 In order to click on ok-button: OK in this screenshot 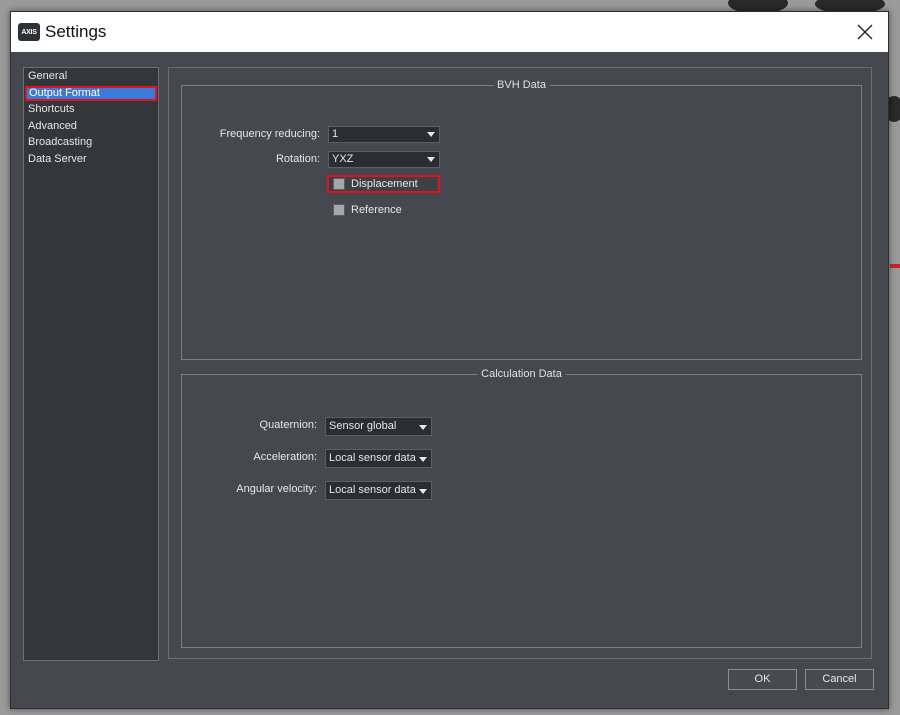, I will do `click(762, 679)`.